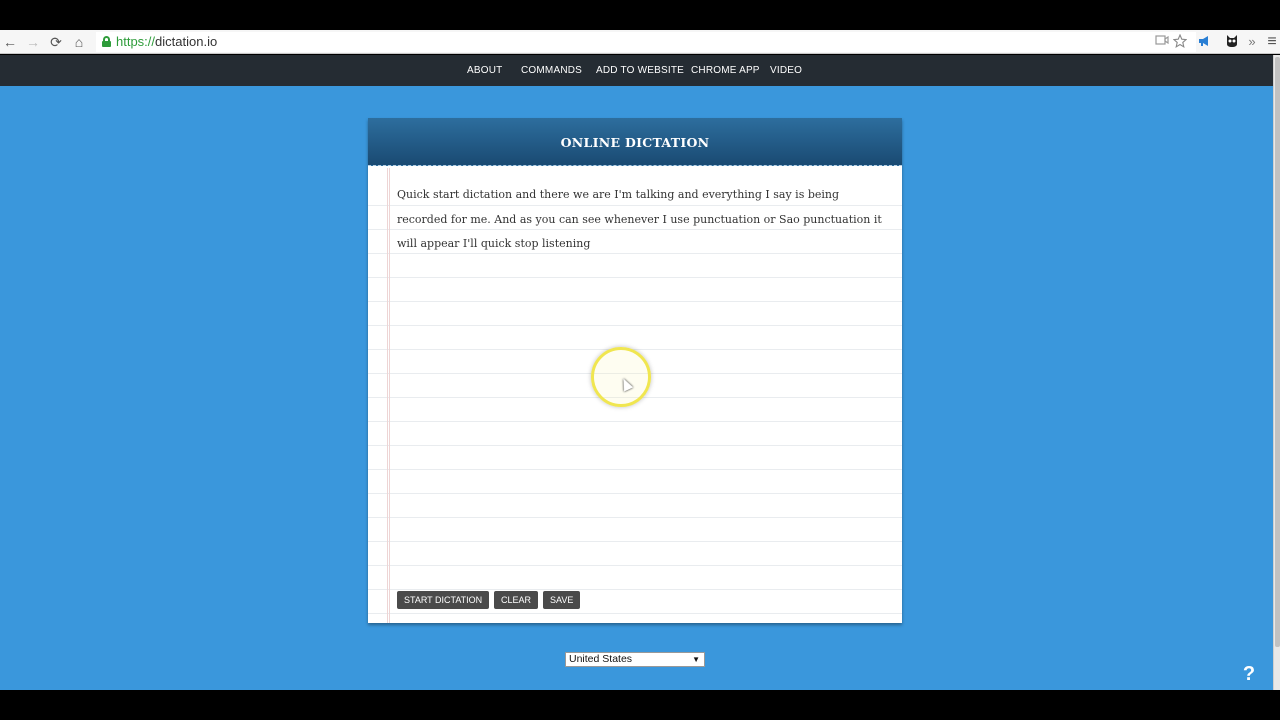 The width and height of the screenshot is (1280, 720). What do you see at coordinates (640, 15) in the screenshot?
I see `letterbox-top` at bounding box center [640, 15].